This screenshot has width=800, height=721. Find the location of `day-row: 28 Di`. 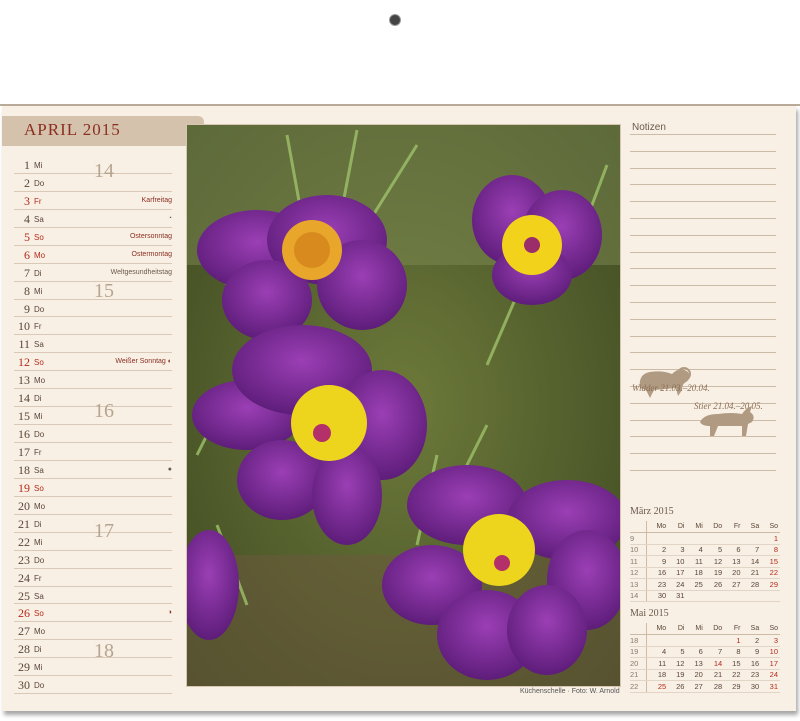

day-row: 28 Di is located at coordinates (93, 649).